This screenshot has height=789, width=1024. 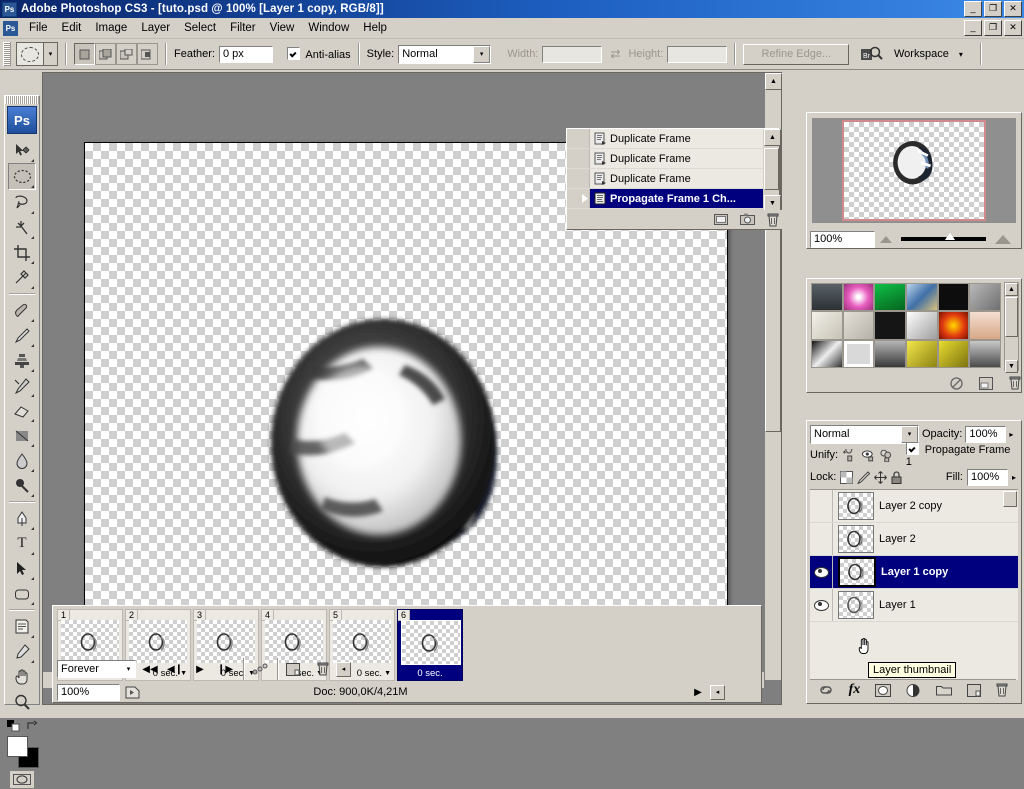 I want to click on history-scrollbar: ▲ ▼, so click(x=772, y=170).